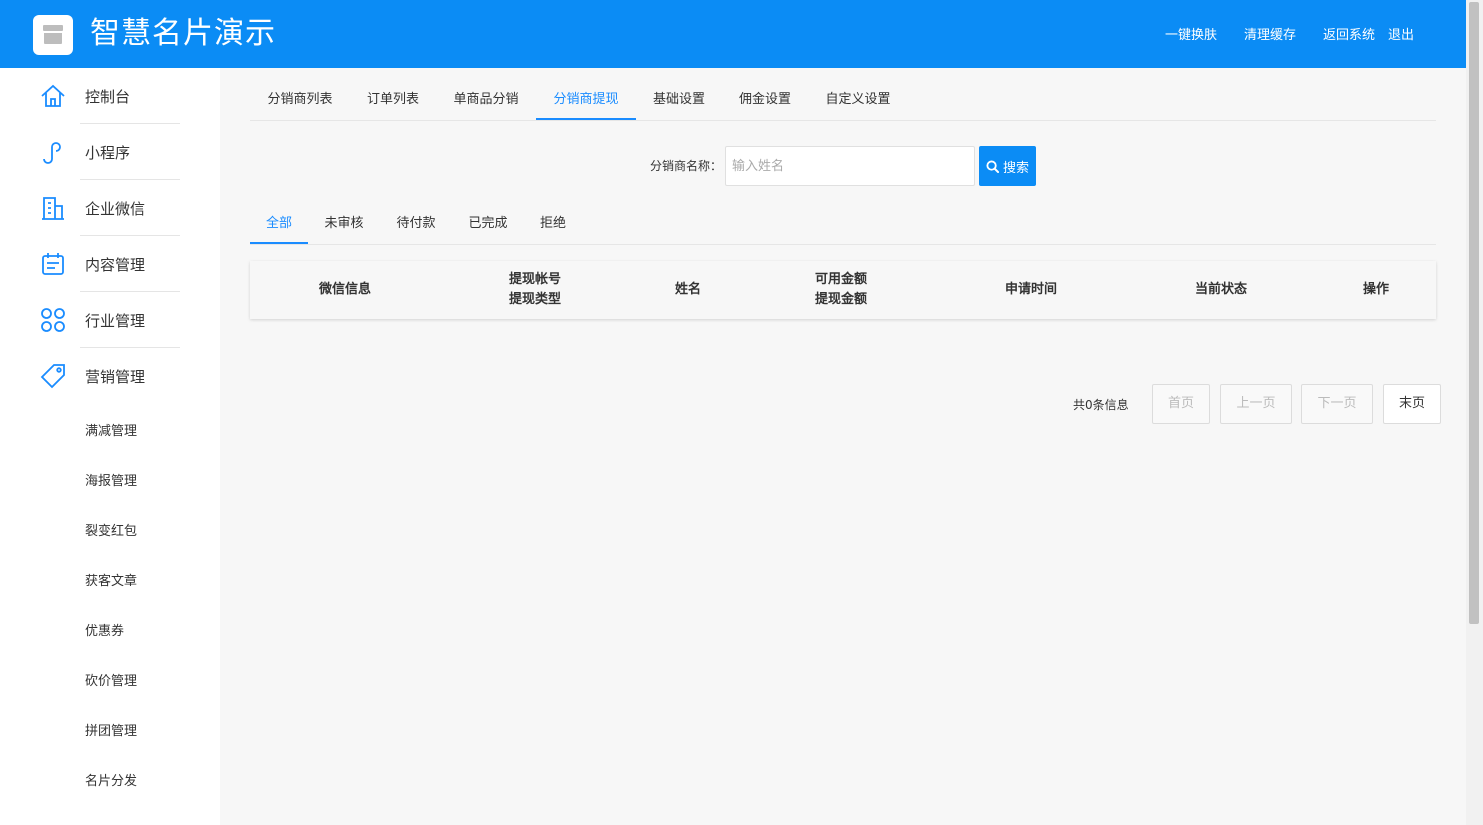 This screenshot has height=825, width=1483. What do you see at coordinates (279, 224) in the screenshot?
I see `status-tab-all: 全部` at bounding box center [279, 224].